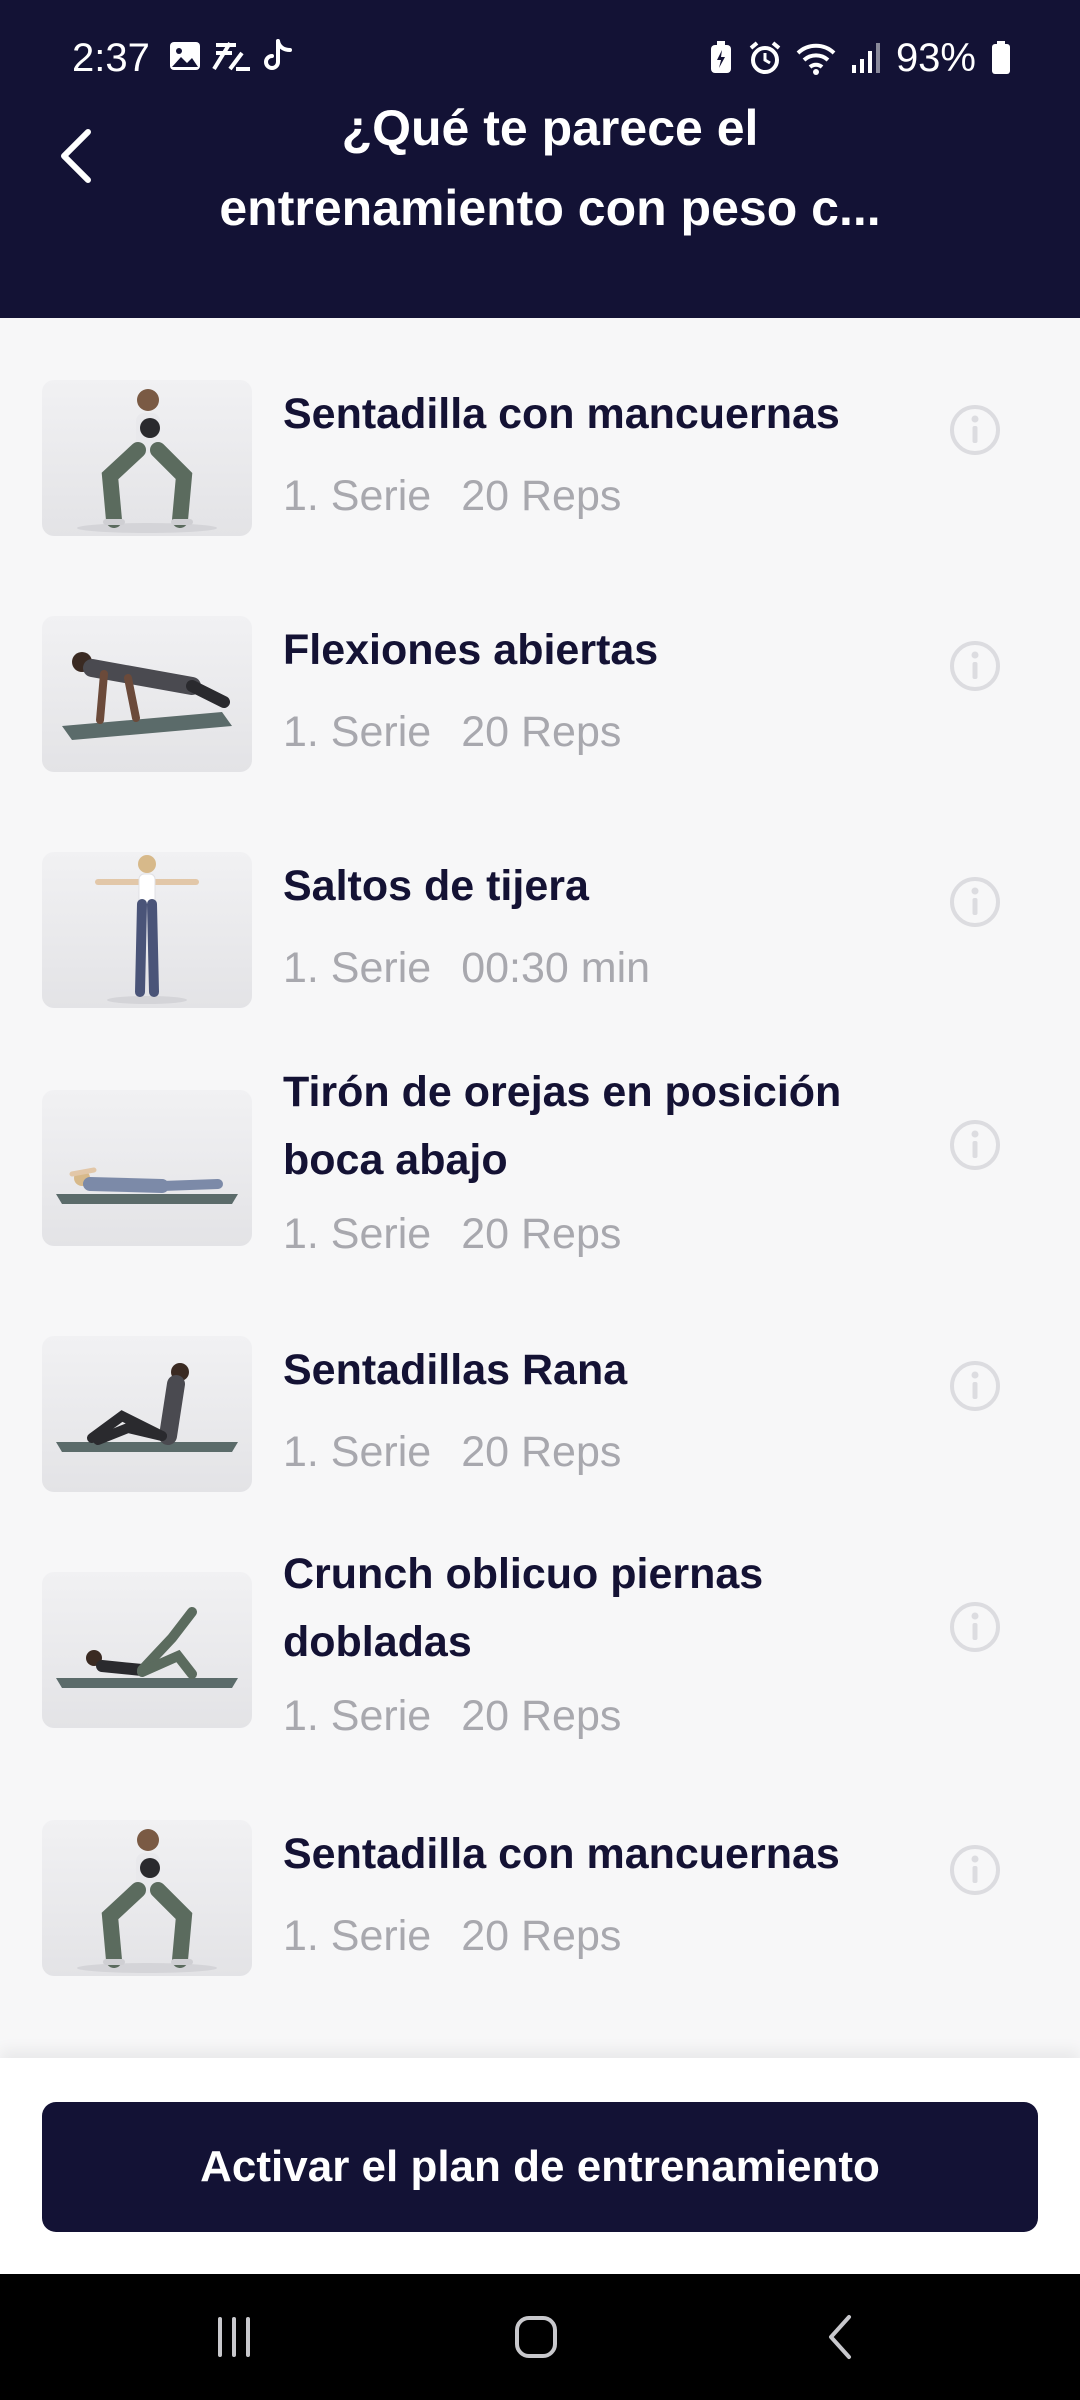  Describe the element at coordinates (436, 886) in the screenshot. I see `exercise-name: Saltos de tijera` at that location.